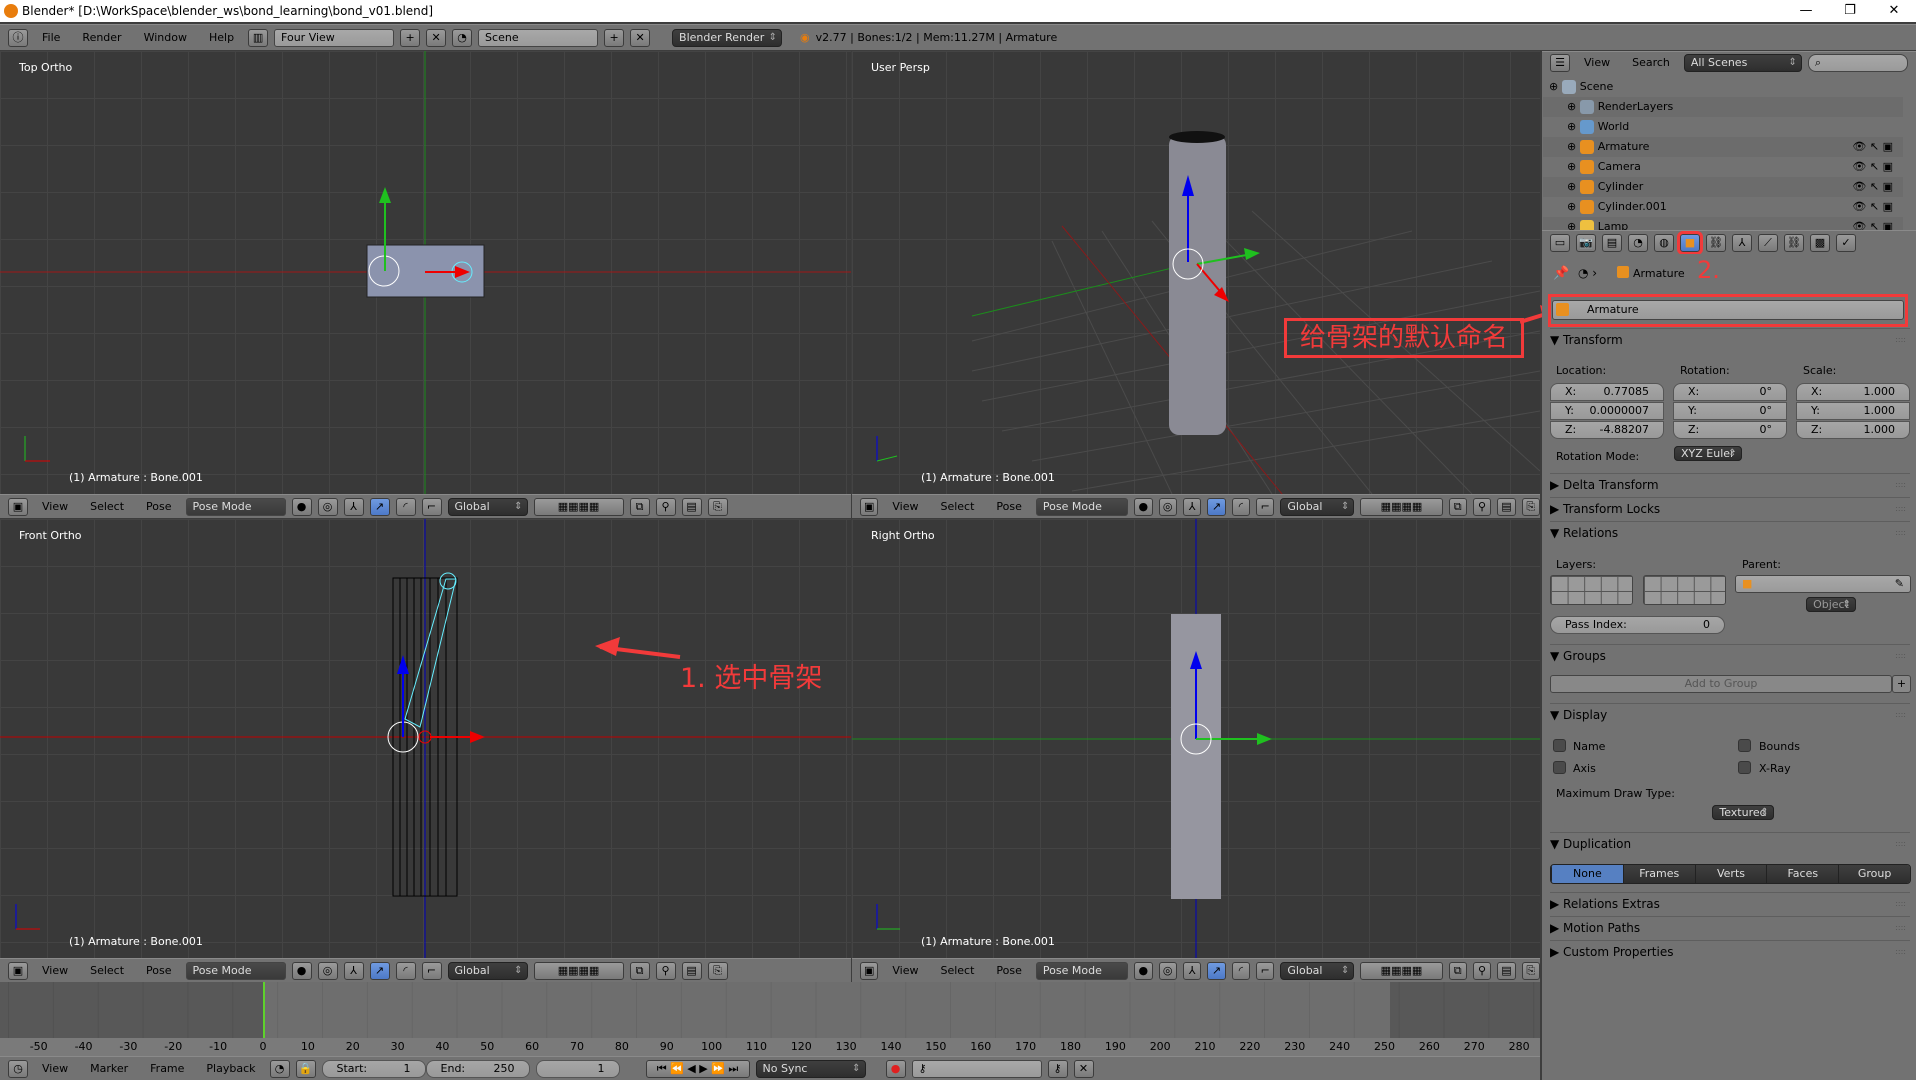  I want to click on viewport-right-ortho: Right Ortho (1) Armature : Bone.001, so click(1196, 738).